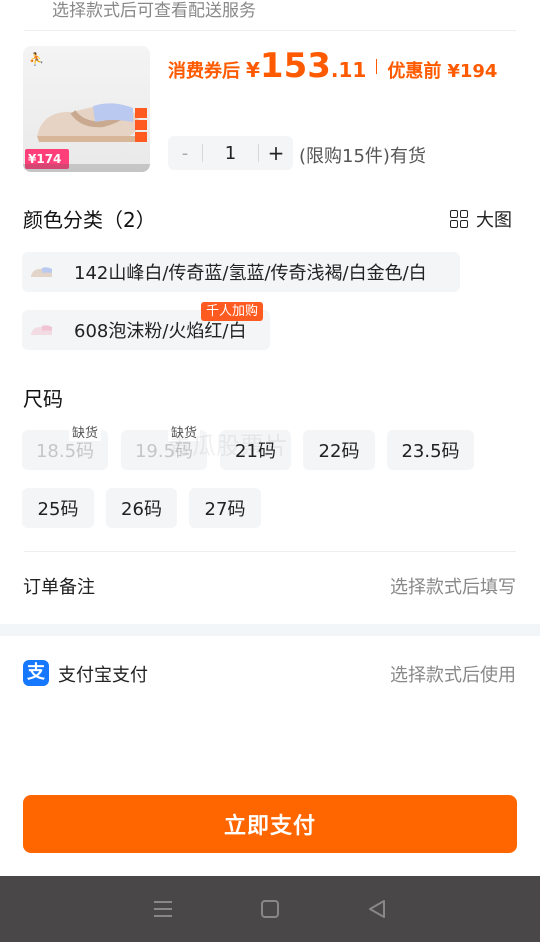 The width and height of the screenshot is (540, 942). I want to click on home-icon, so click(270, 909).